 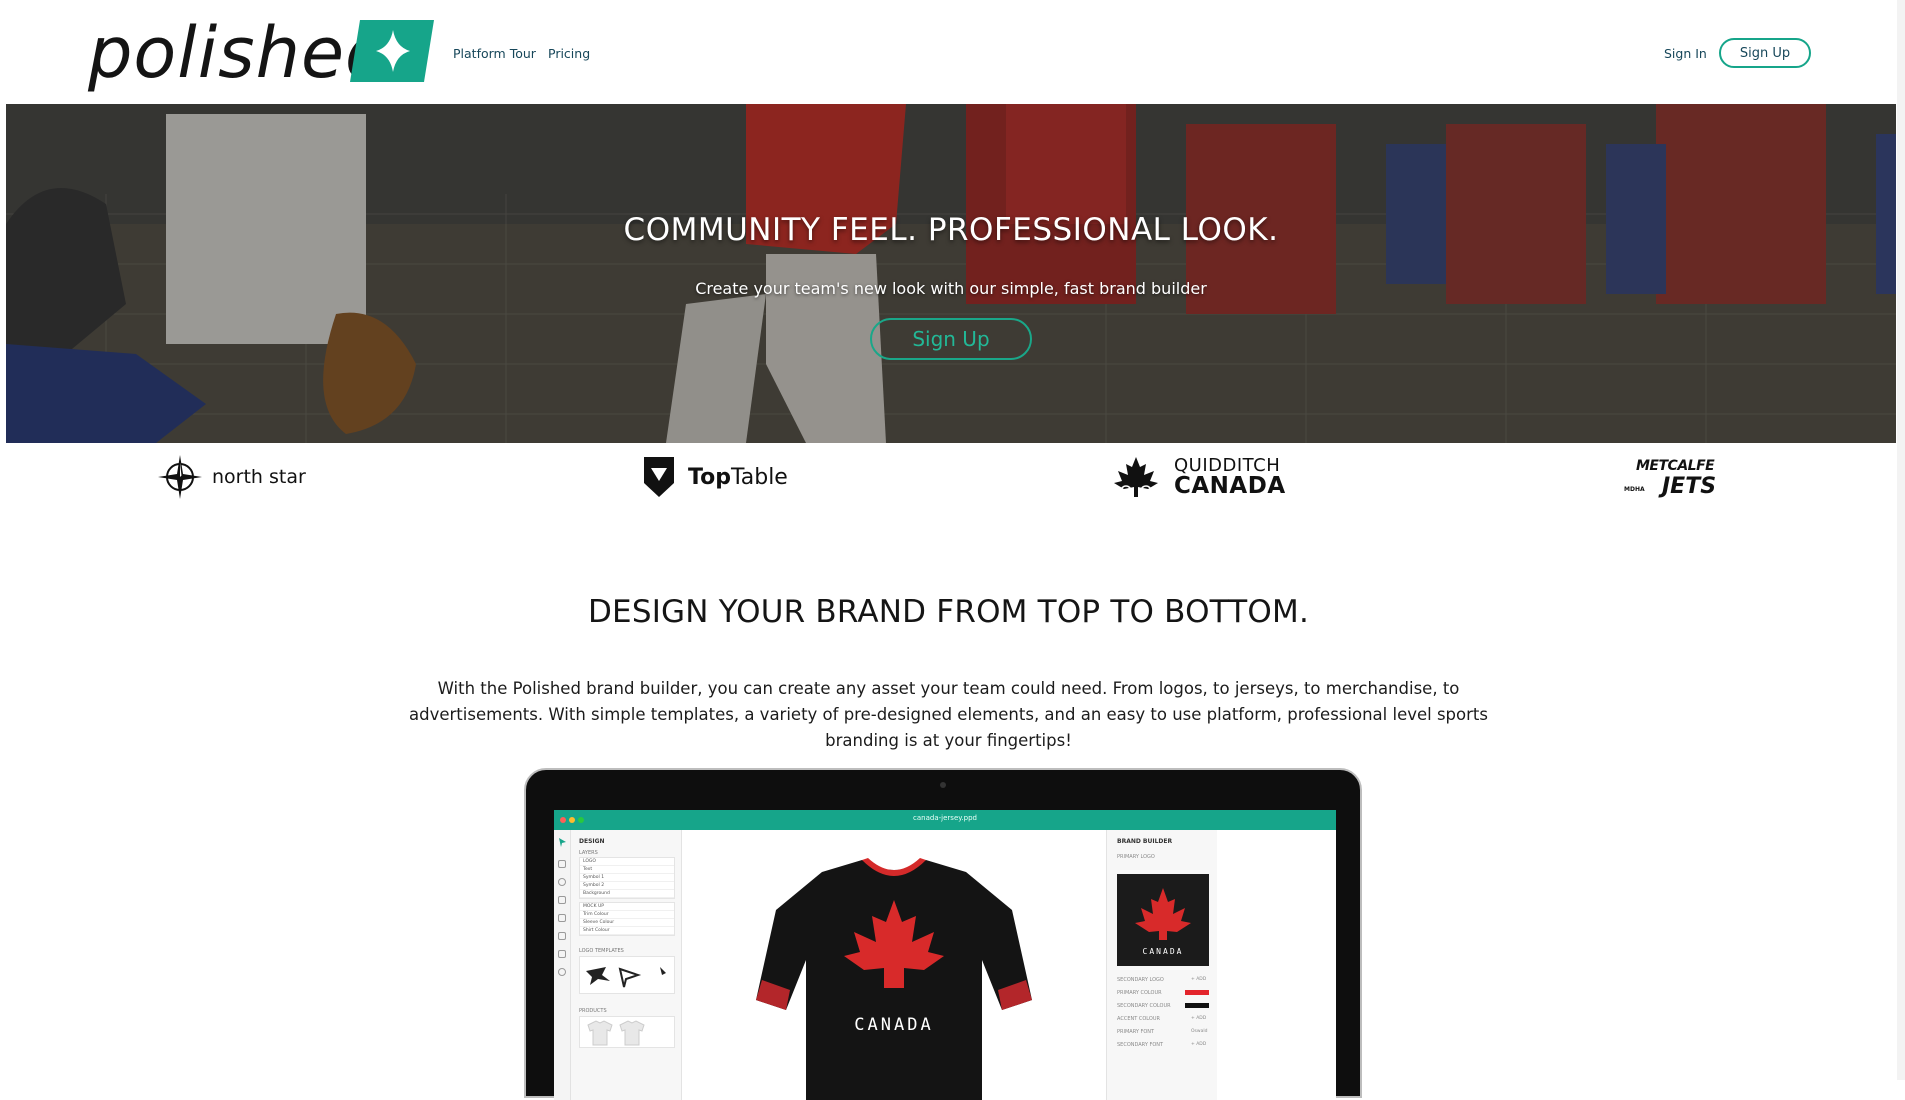 I want to click on line-tool-icon, so click(x=562, y=900).